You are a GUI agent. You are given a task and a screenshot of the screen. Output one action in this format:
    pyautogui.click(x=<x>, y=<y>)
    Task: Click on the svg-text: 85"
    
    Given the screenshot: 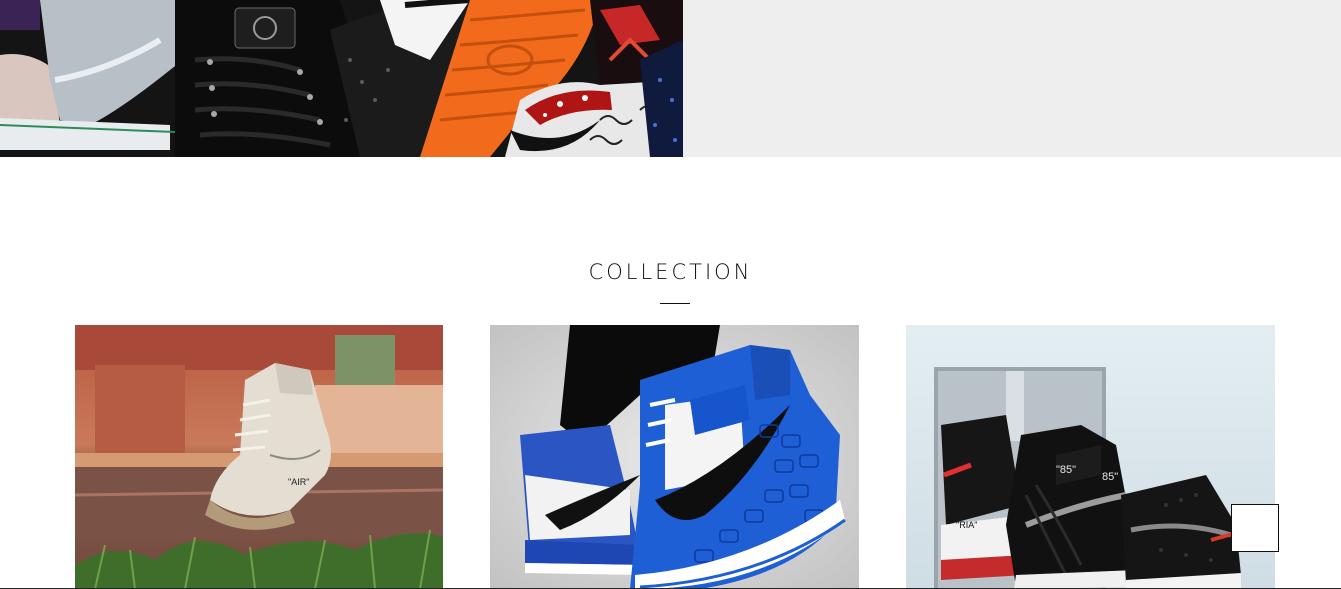 What is the action you would take?
    pyautogui.click(x=1110, y=477)
    